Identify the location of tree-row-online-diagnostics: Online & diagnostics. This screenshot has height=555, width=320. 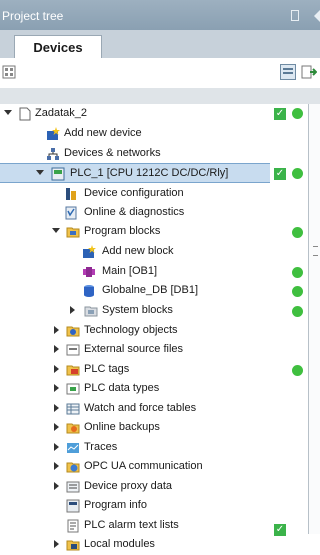
(135, 213).